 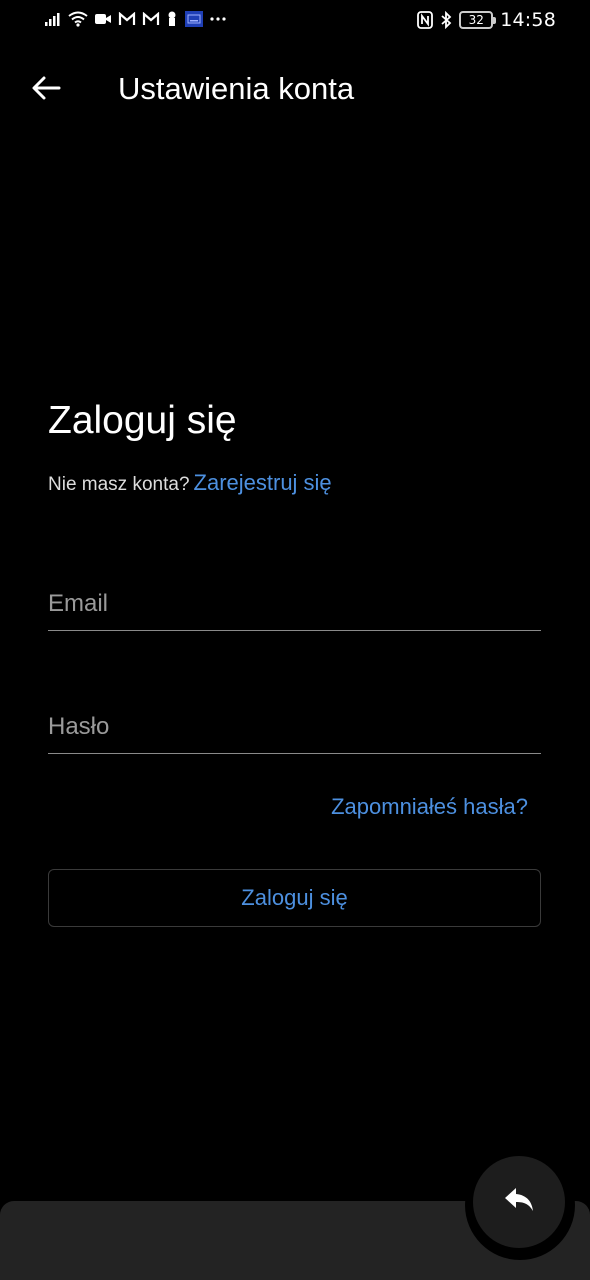 I want to click on nfc-icon, so click(x=425, y=20).